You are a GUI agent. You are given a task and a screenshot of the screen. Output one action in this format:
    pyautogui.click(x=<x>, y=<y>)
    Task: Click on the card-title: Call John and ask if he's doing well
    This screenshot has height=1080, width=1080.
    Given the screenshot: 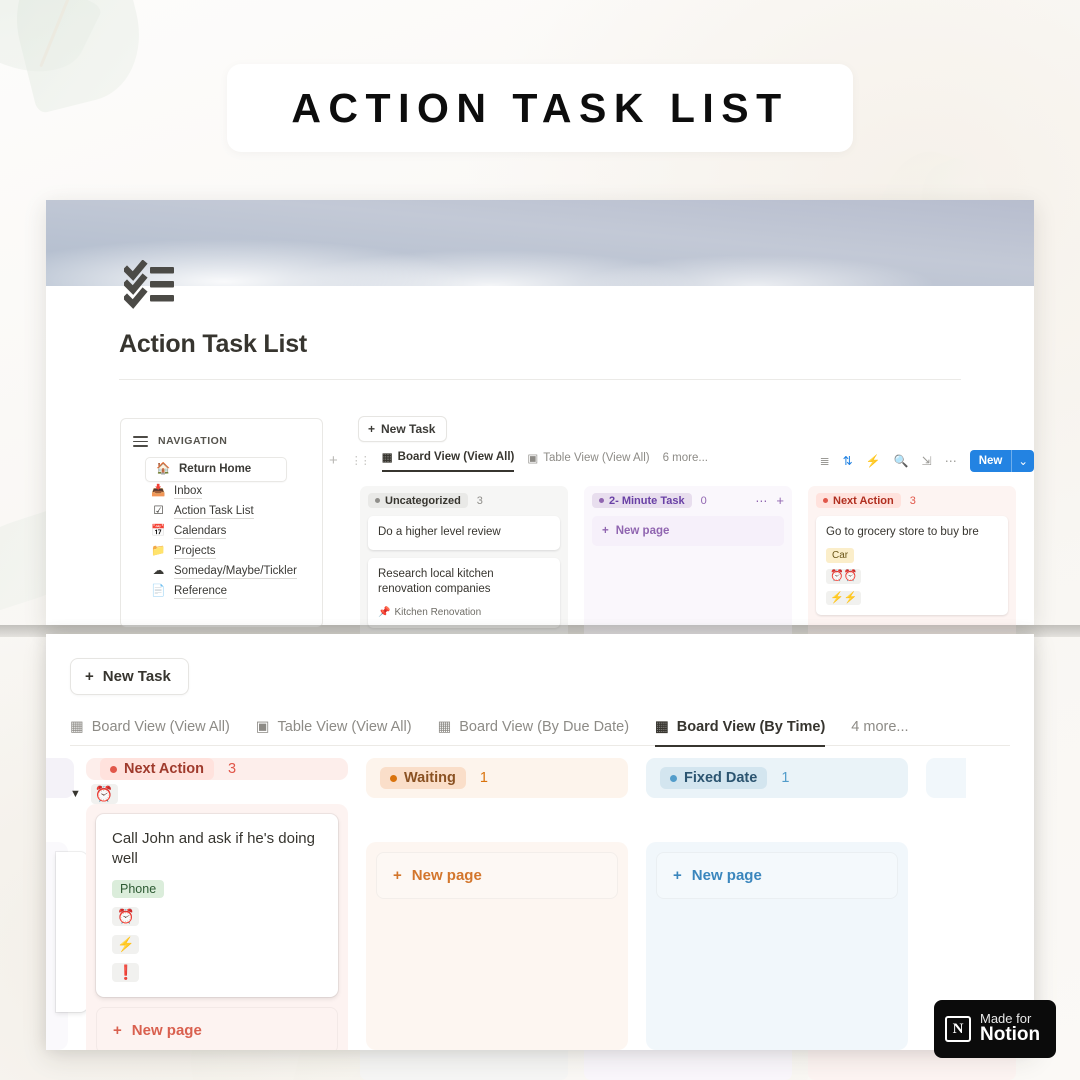 What is the action you would take?
    pyautogui.click(x=213, y=848)
    